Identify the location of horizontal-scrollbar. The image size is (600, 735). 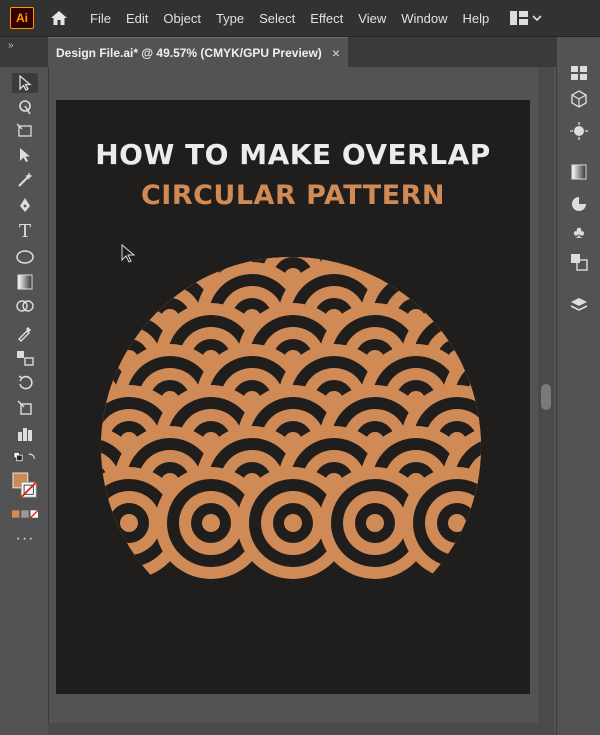
(293, 729).